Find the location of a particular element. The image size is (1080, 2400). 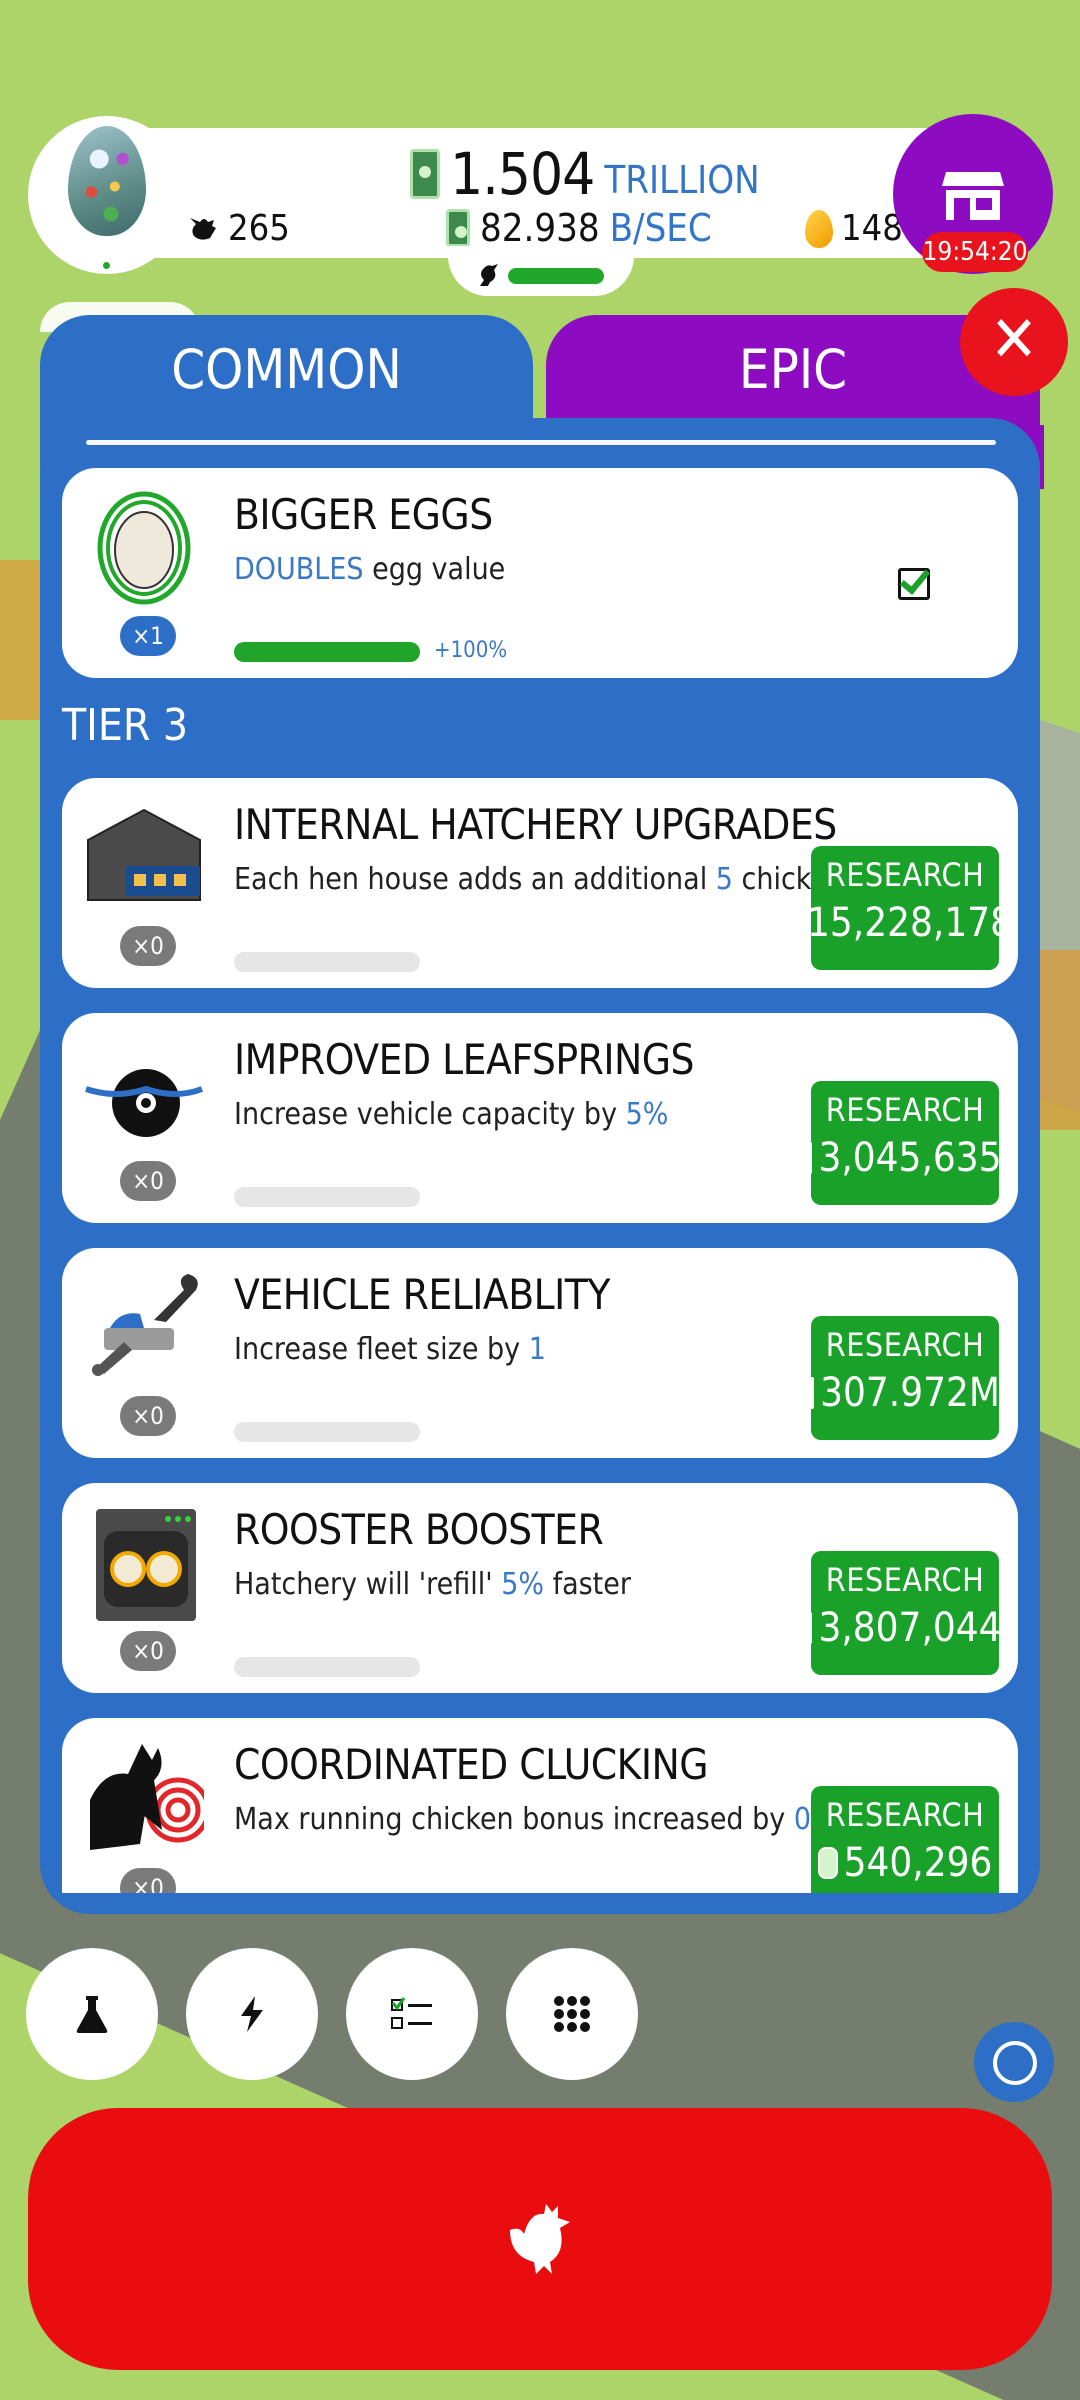

desc-text: Increase fleet size by is located at coordinates (381, 1349).